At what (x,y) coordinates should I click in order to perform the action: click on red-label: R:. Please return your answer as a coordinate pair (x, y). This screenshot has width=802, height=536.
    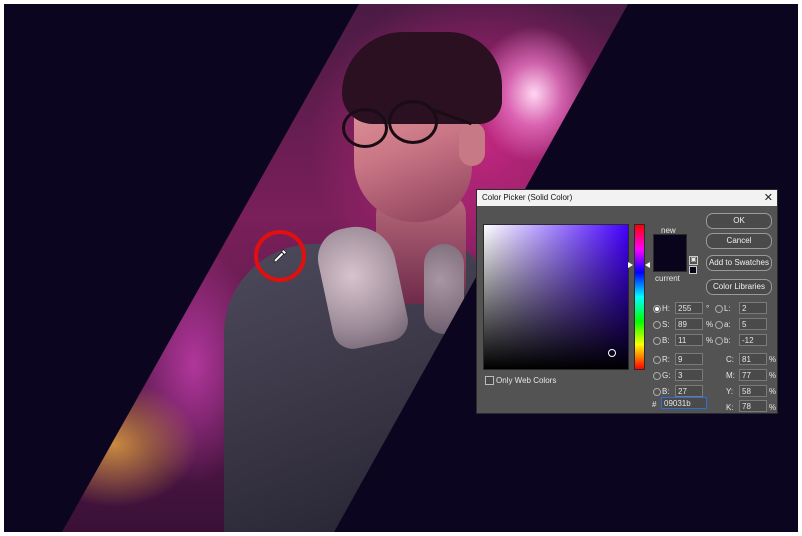
    Looking at the image, I should click on (666, 359).